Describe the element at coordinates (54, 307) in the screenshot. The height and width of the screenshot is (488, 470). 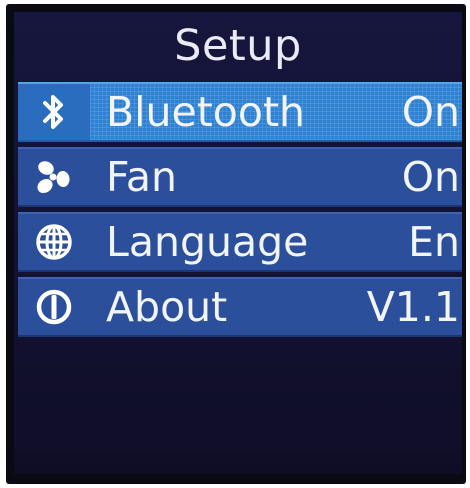
I see `info-icon` at that location.